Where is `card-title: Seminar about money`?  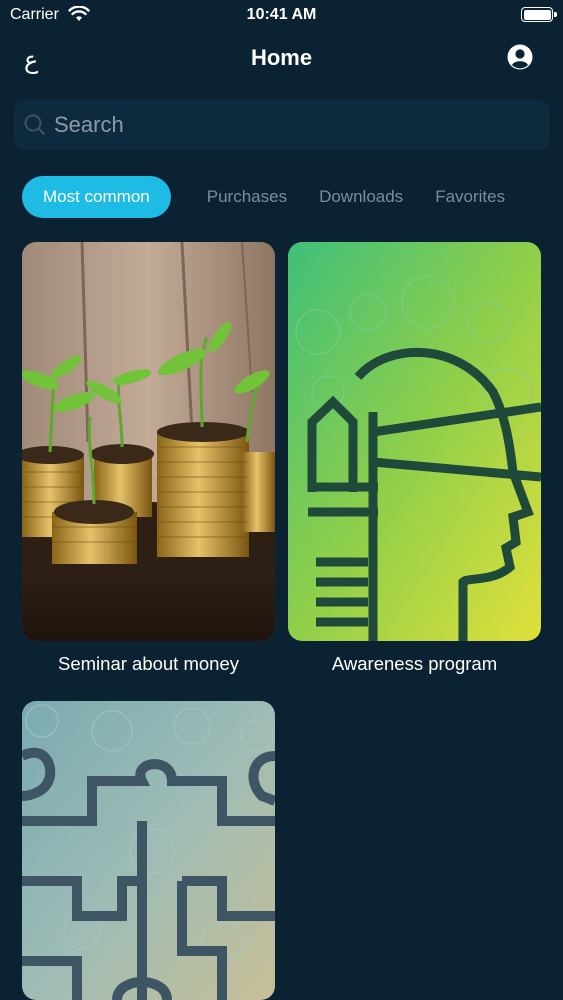
card-title: Seminar about money is located at coordinates (148, 663).